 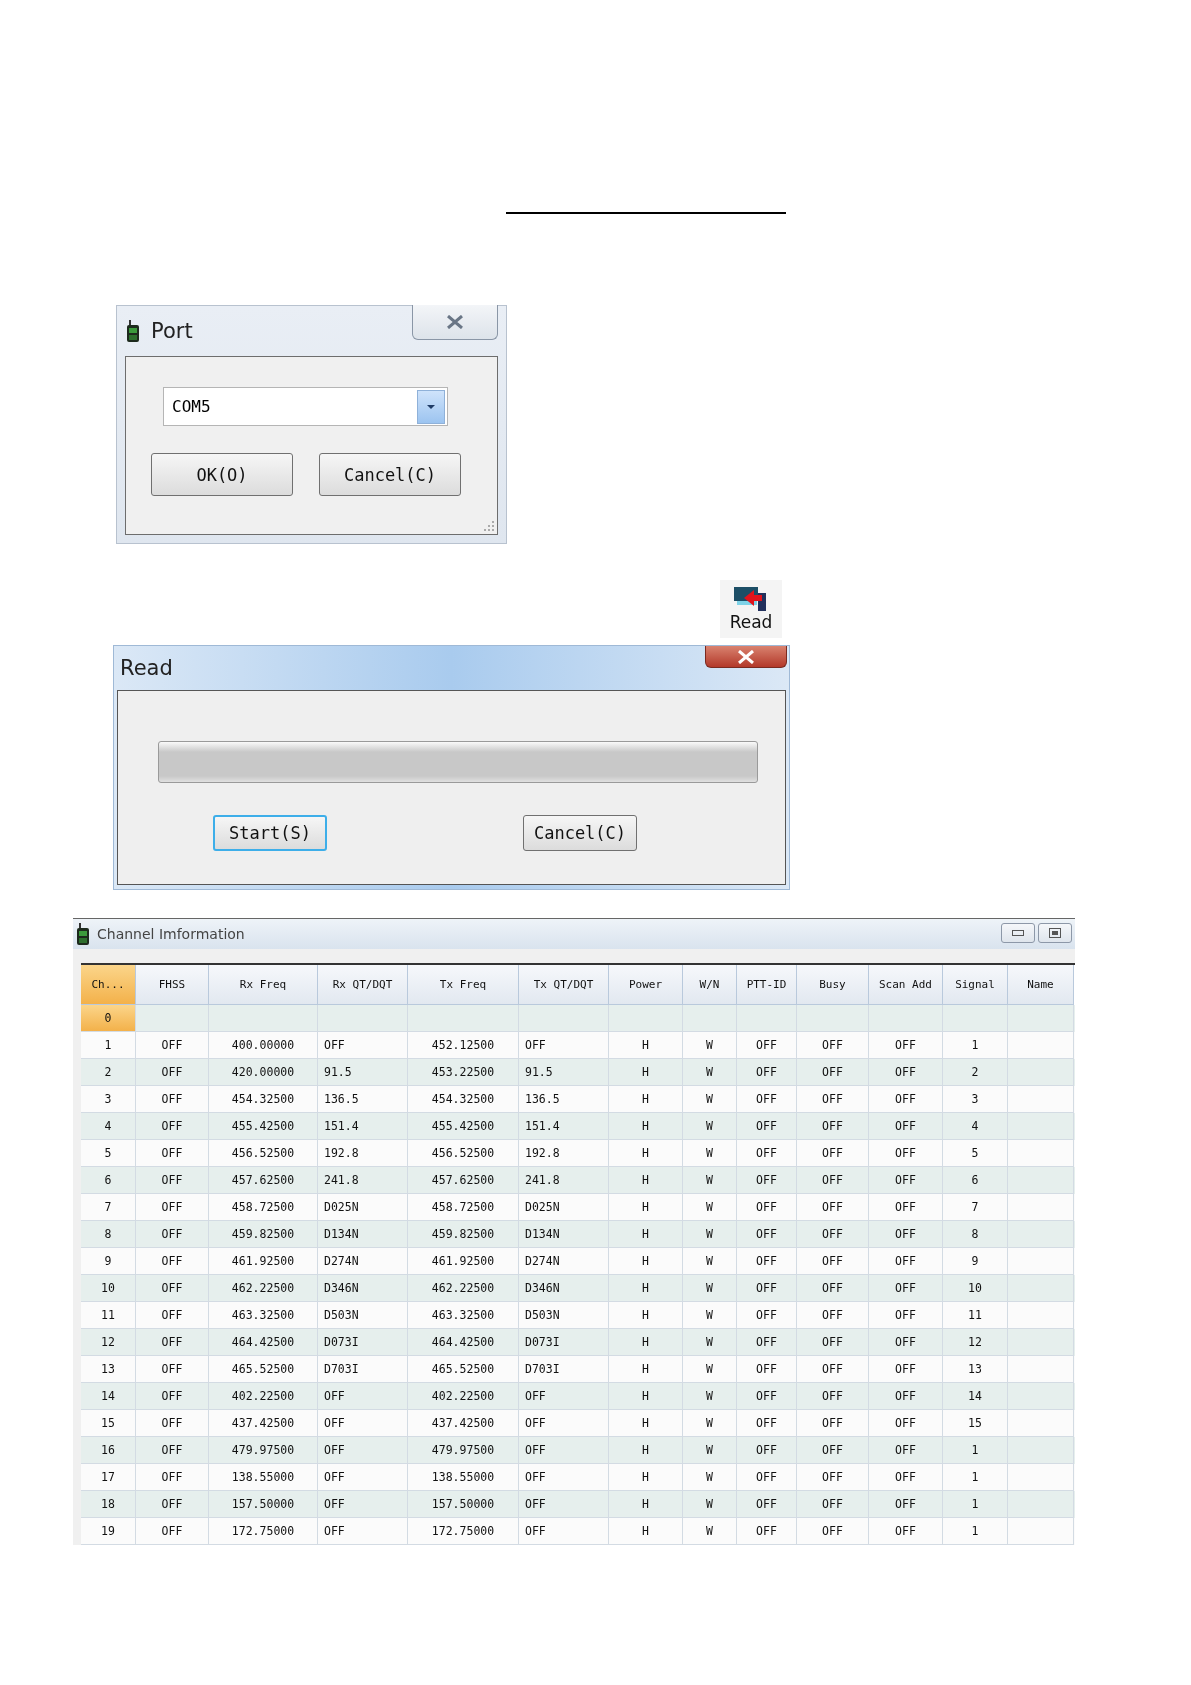 I want to click on minimize-button, so click(x=1018, y=933).